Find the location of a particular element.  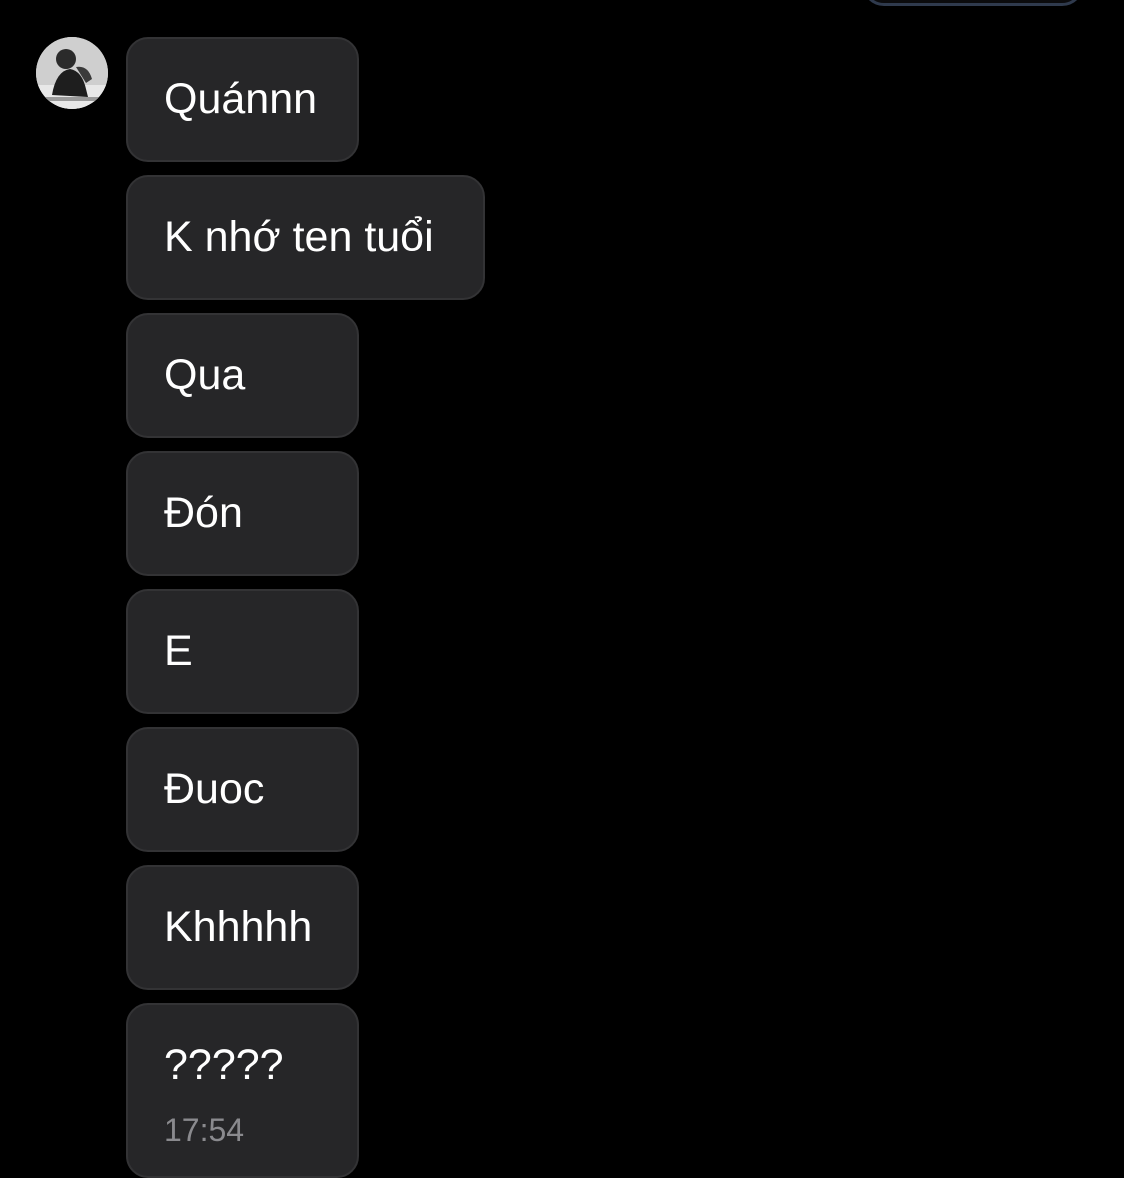

contact-avatar is located at coordinates (72, 73).